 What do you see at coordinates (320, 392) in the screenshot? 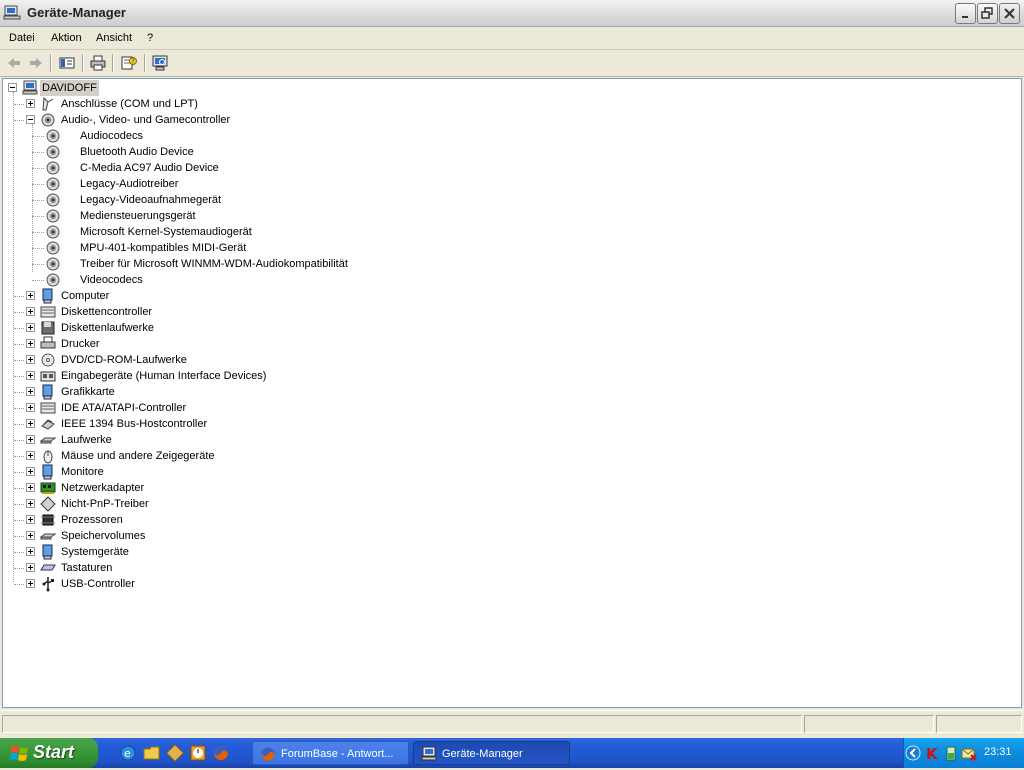
I see `tree-category: Grafikkarte` at bounding box center [320, 392].